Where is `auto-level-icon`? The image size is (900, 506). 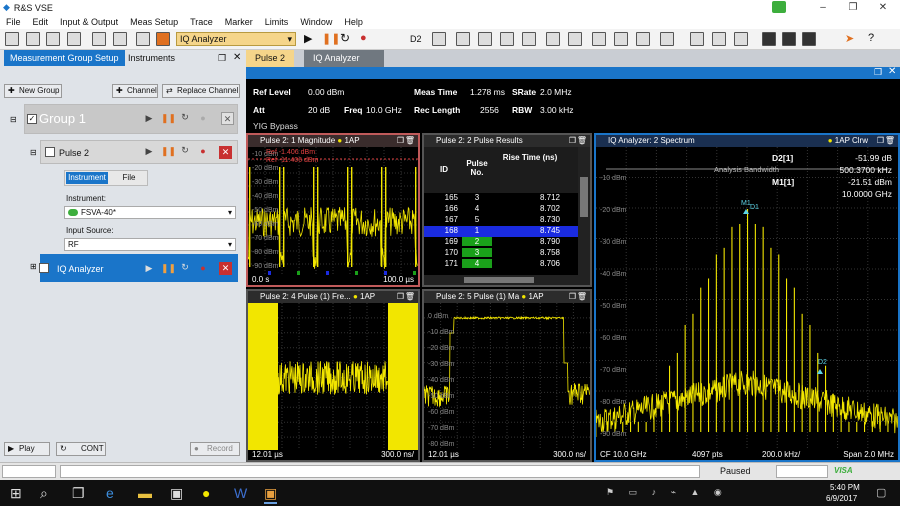 auto-level-icon is located at coordinates (769, 39).